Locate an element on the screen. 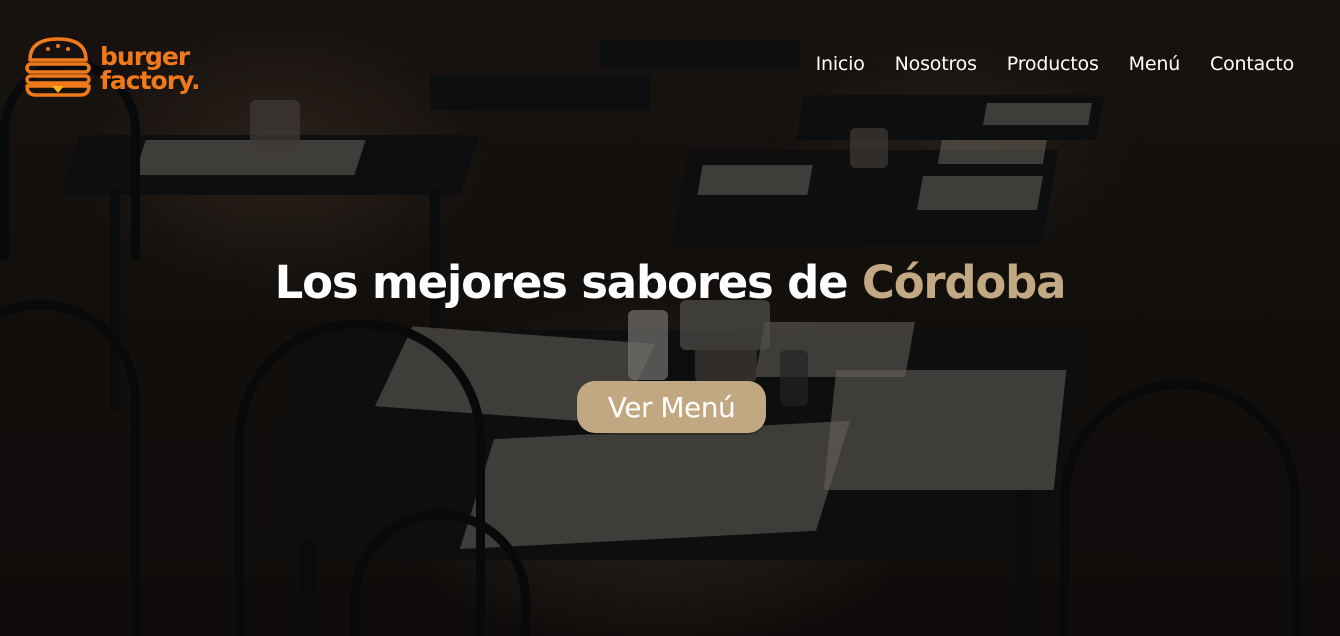 The height and width of the screenshot is (636, 1340). nav-item-productos: Productos is located at coordinates (1053, 64).